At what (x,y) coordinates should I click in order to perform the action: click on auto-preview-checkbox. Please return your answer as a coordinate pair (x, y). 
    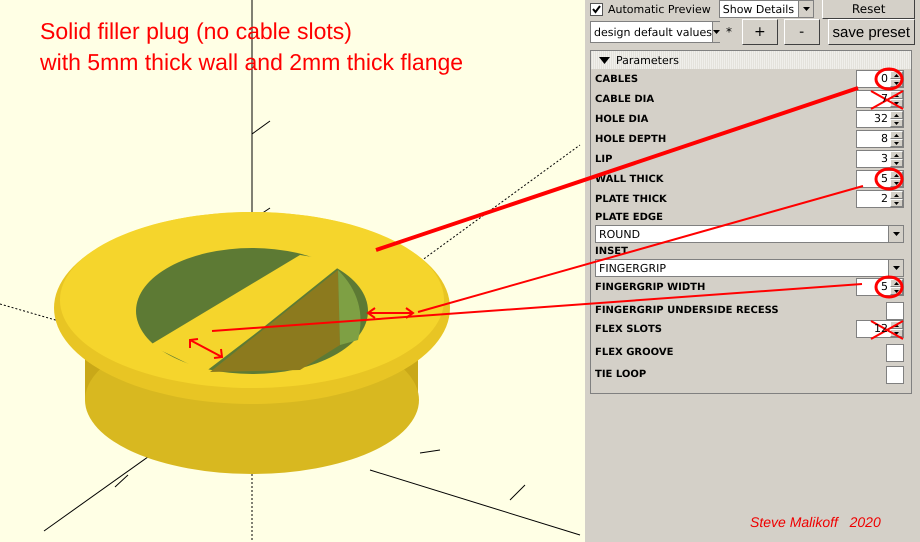
    Looking at the image, I should click on (596, 9).